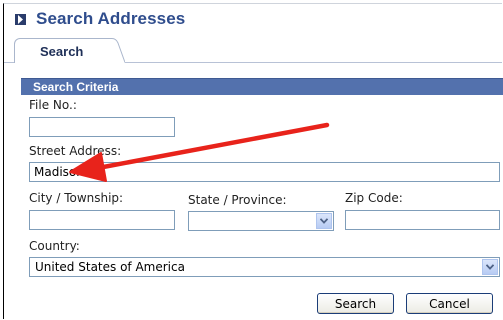  What do you see at coordinates (76, 198) in the screenshot?
I see `city-label: City / Township:` at bounding box center [76, 198].